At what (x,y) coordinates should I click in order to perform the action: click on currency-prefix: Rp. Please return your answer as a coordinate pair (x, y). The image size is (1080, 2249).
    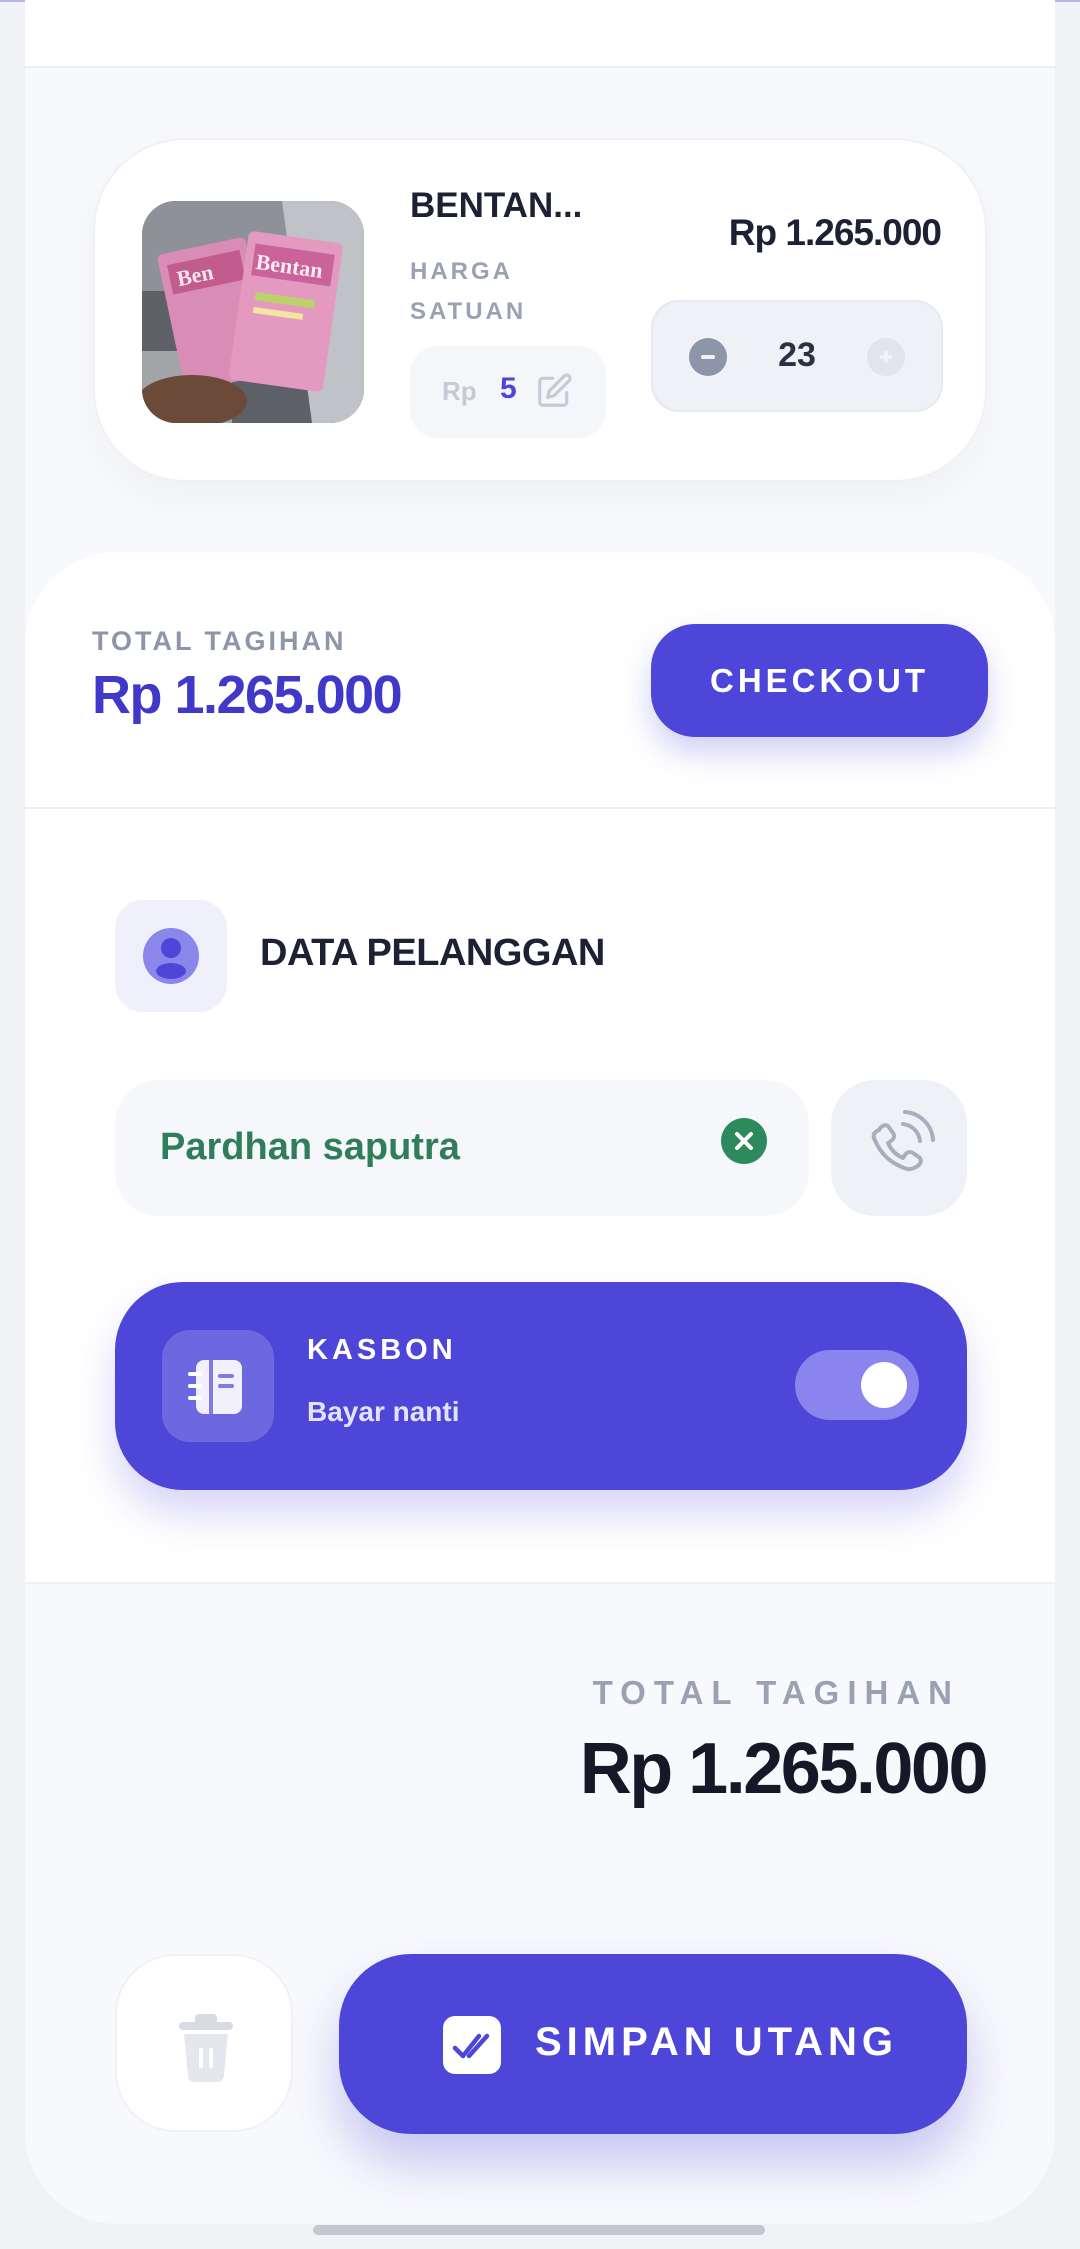
    Looking at the image, I should click on (459, 391).